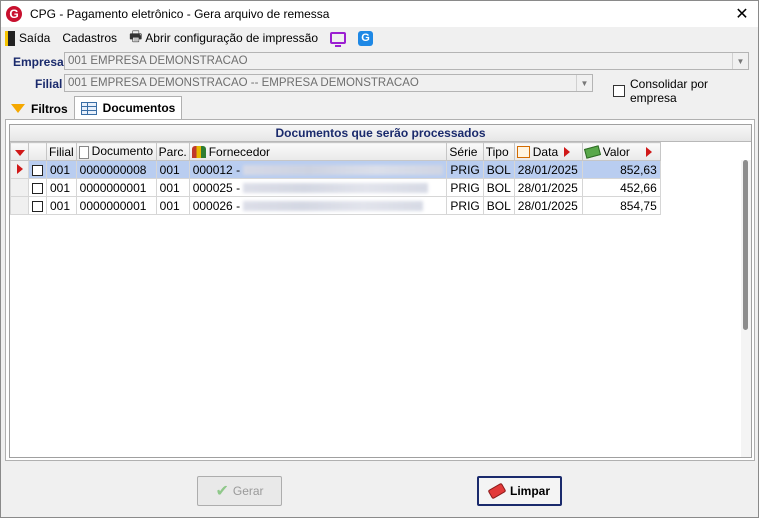 The height and width of the screenshot is (518, 759). What do you see at coordinates (222, 491) in the screenshot?
I see `check-icon: ✔` at bounding box center [222, 491].